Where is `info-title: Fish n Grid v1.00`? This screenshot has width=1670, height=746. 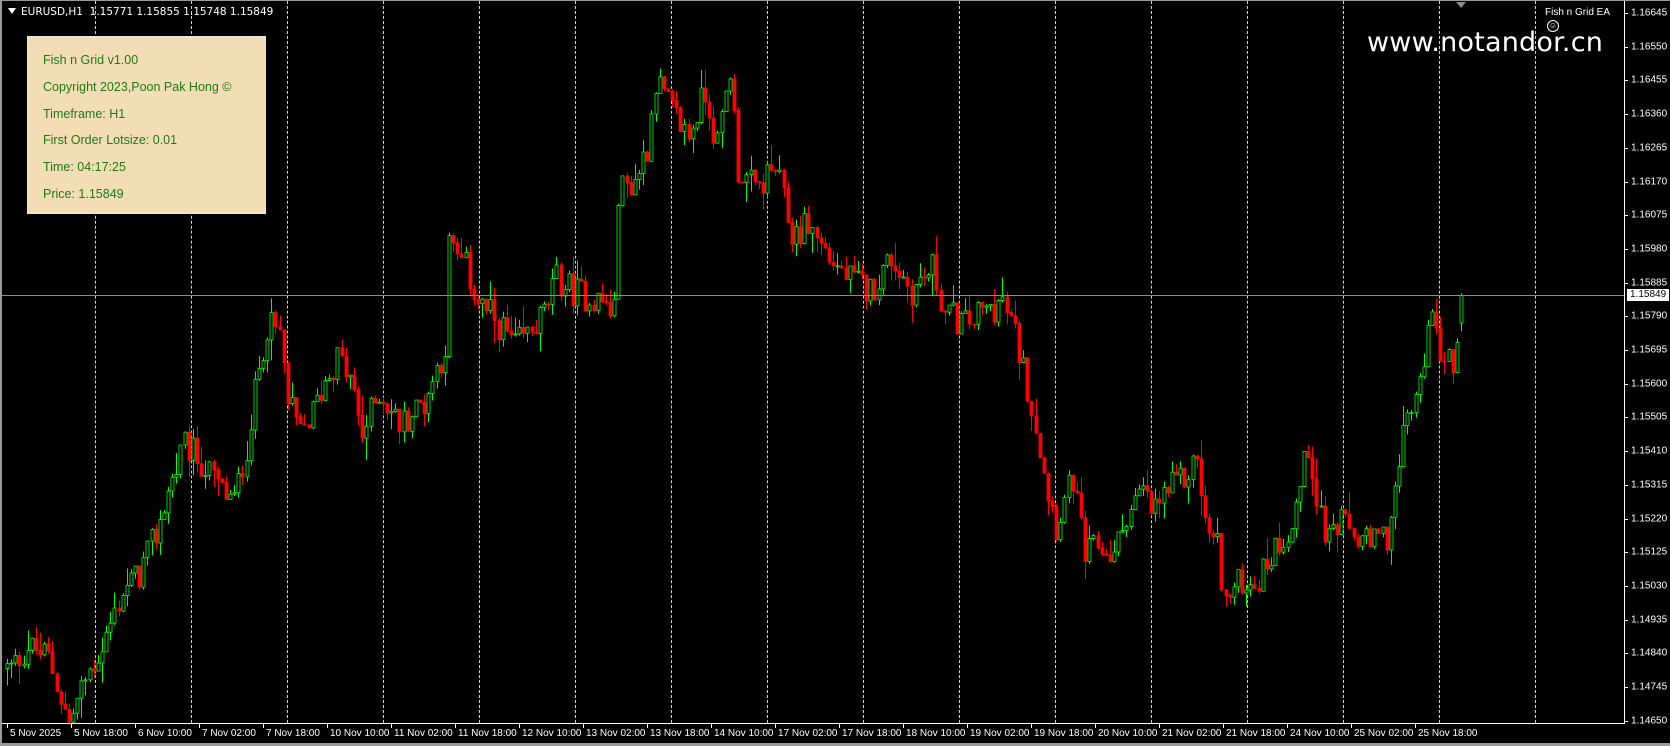 info-title: Fish n Grid v1.00 is located at coordinates (91, 60).